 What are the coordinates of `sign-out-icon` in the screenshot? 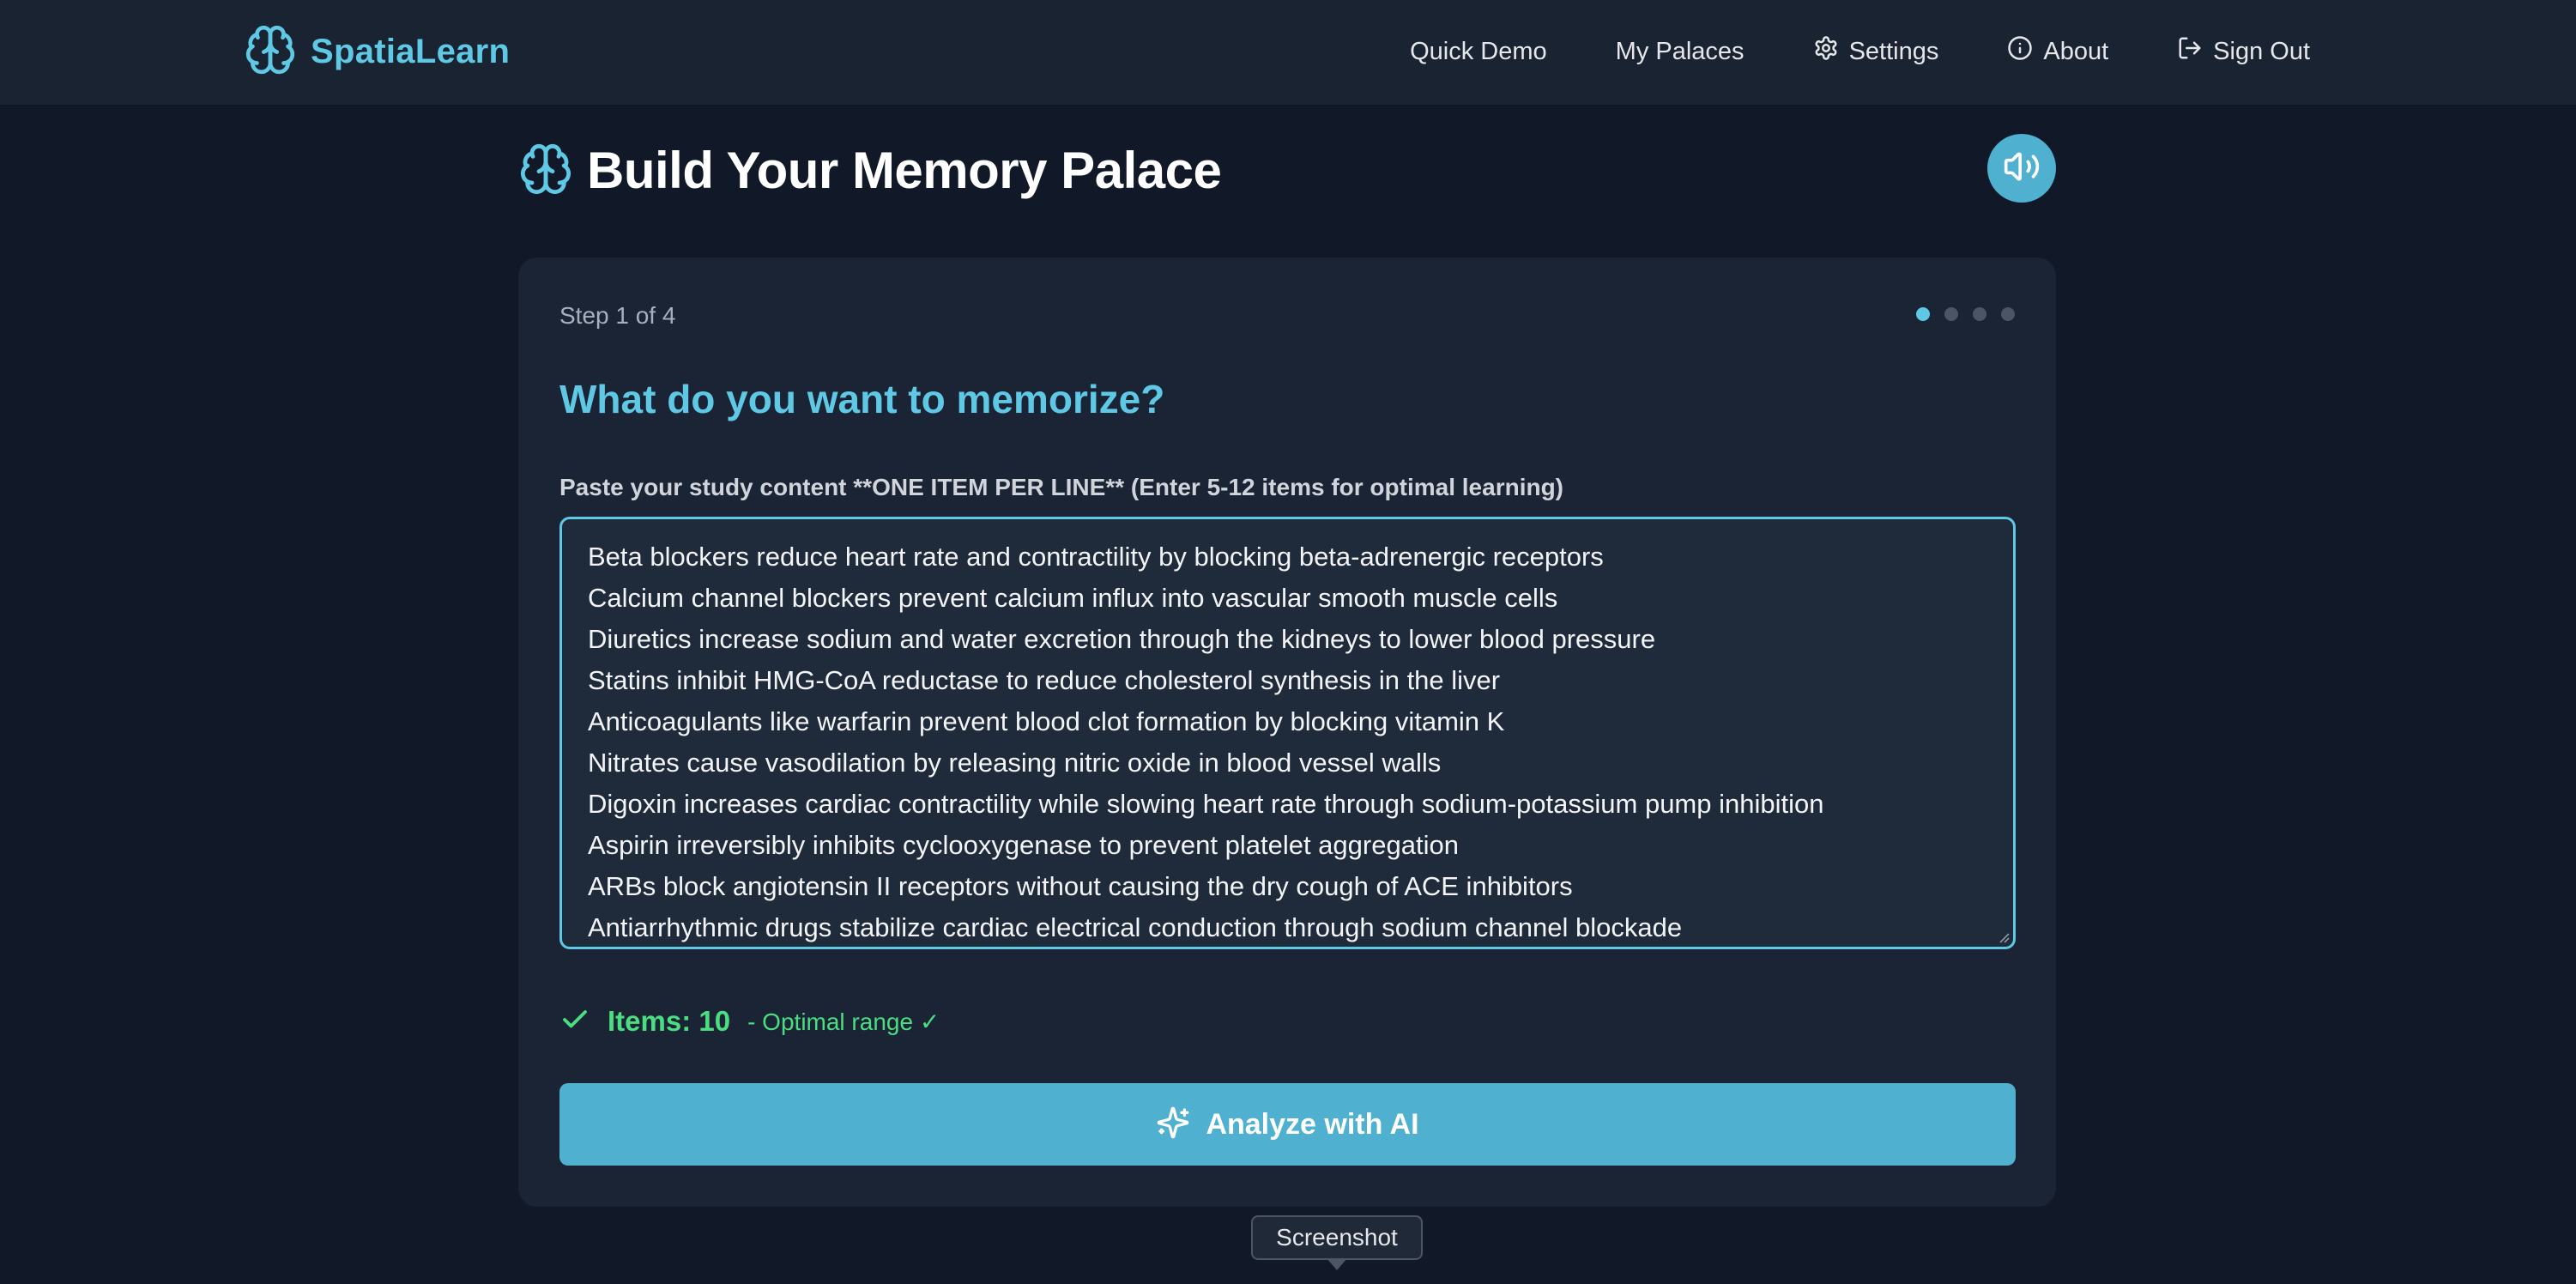 It's located at (2190, 51).